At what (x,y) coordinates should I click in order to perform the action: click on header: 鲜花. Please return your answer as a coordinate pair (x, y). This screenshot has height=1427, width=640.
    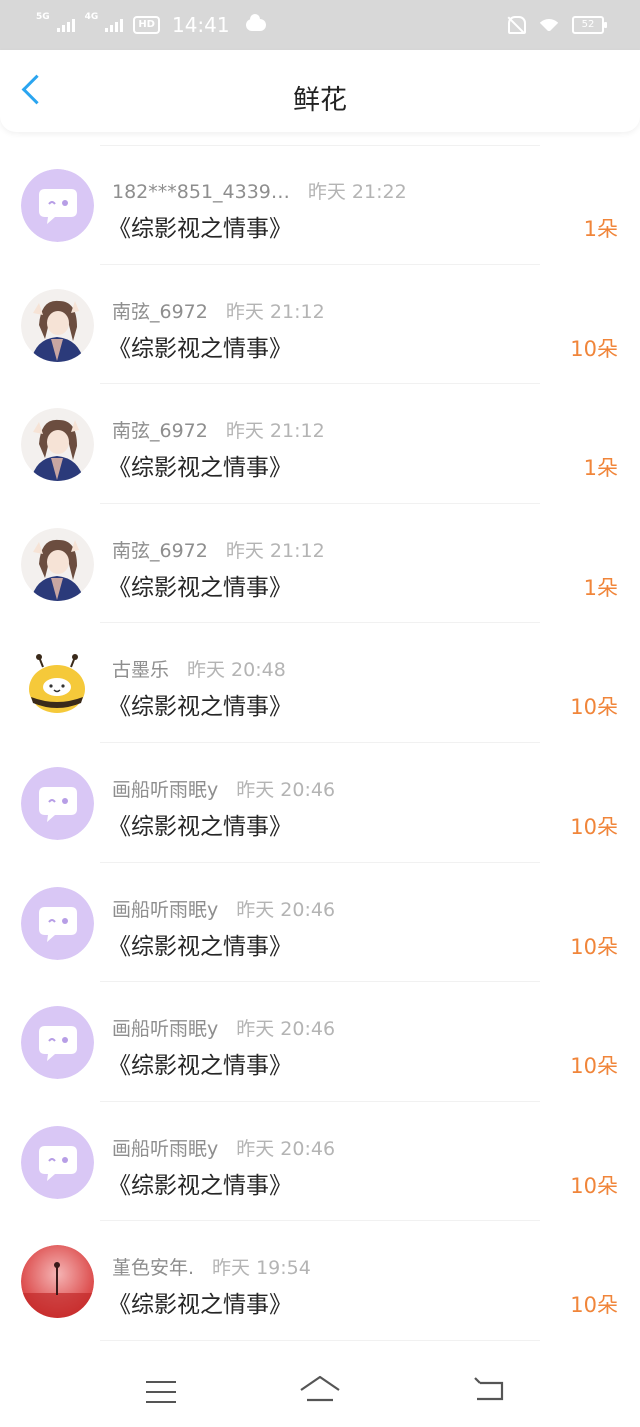
    Looking at the image, I should click on (320, 91).